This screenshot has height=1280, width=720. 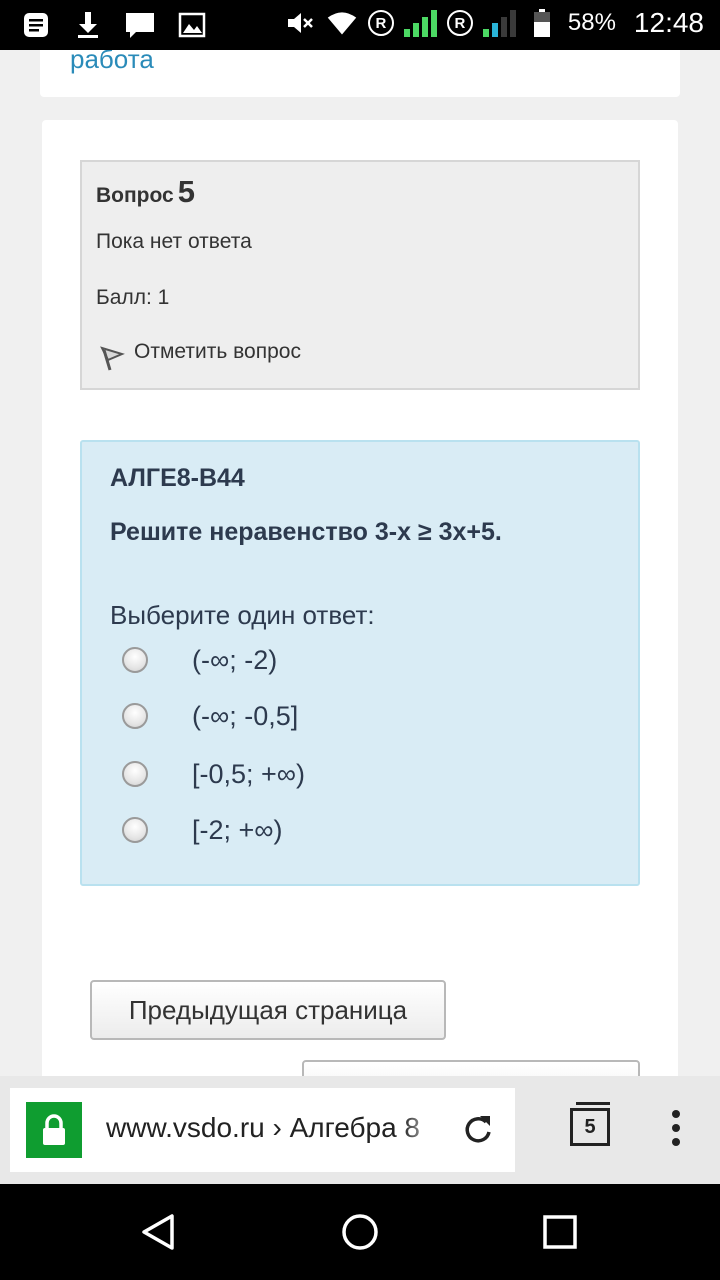 What do you see at coordinates (88, 25) in the screenshot?
I see `download-icon` at bounding box center [88, 25].